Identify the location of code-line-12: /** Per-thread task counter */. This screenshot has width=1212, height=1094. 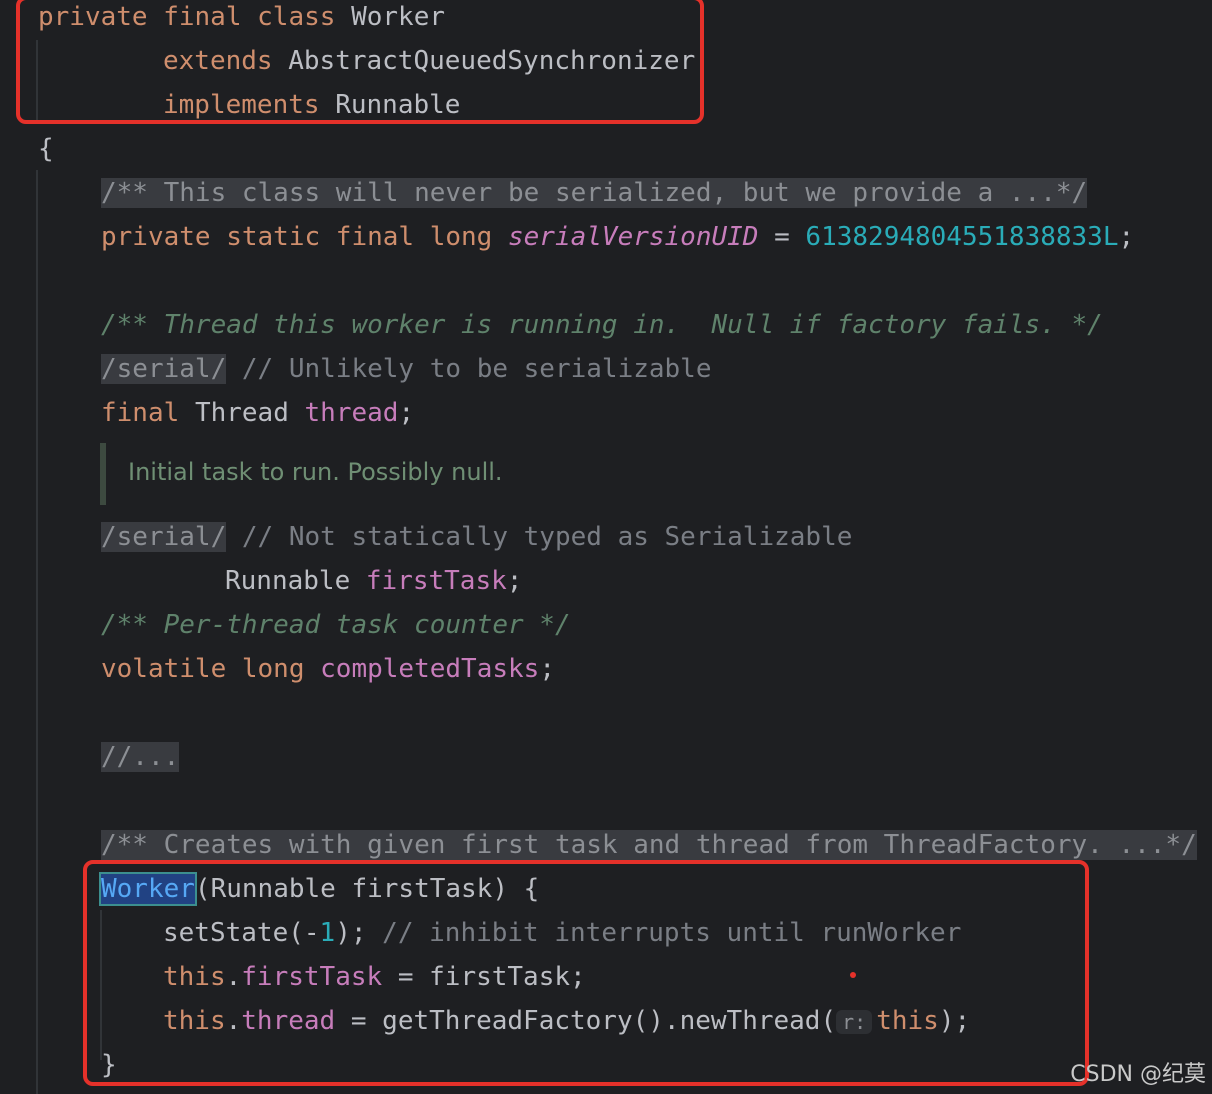
(336, 625).